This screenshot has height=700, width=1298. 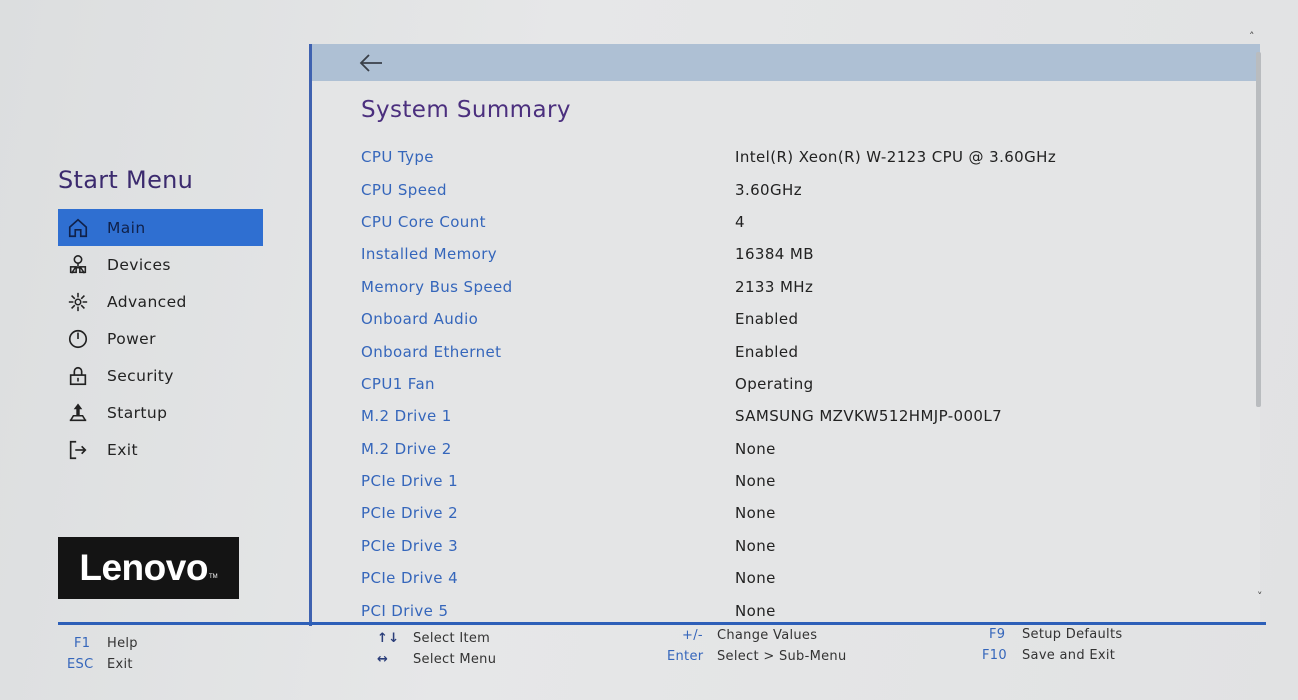 I want to click on row-label: Onboard Ethernet, so click(x=431, y=351).